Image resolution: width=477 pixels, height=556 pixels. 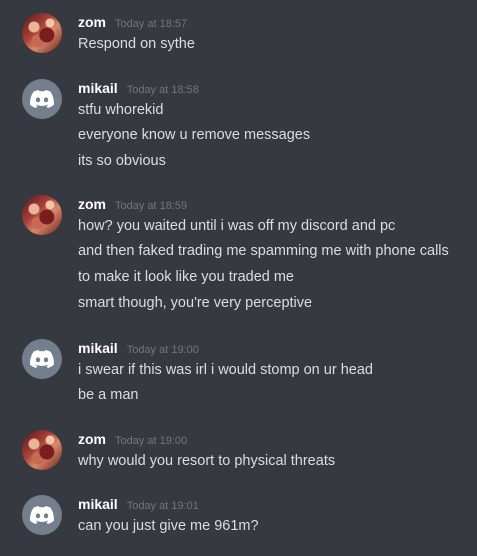 I want to click on message-header: mikail Today at 19:00, so click(x=138, y=348).